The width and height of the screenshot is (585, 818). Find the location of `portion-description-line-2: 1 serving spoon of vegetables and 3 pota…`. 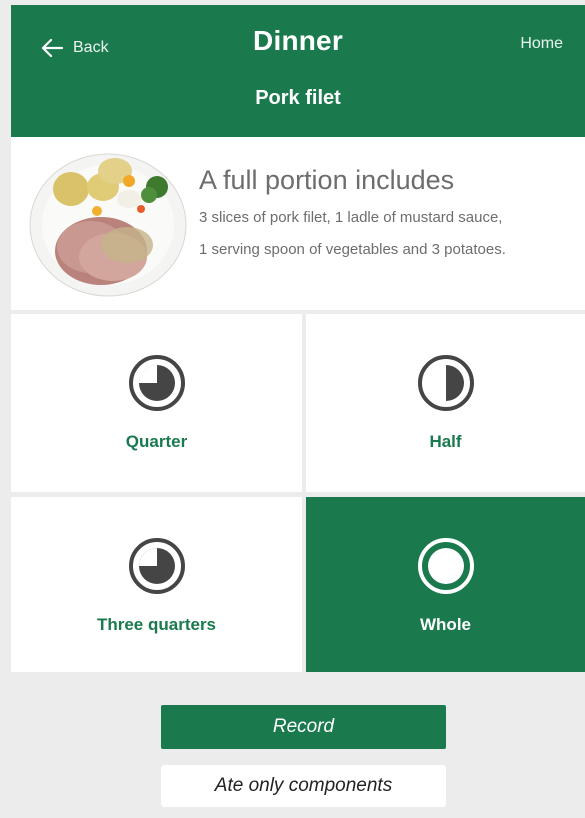

portion-description-line-2: 1 serving spoon of vegetables and 3 pota… is located at coordinates (352, 249).